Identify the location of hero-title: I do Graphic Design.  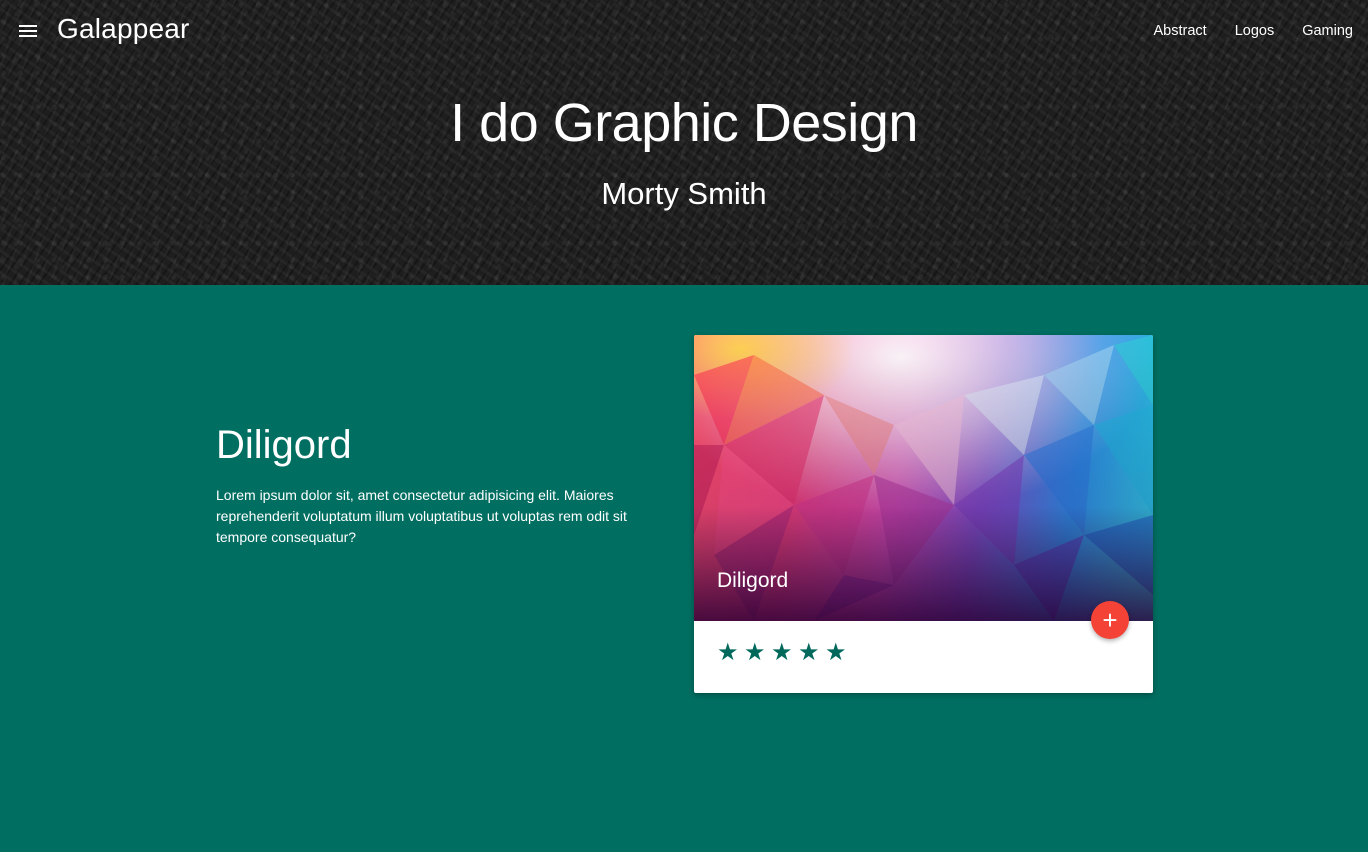
(684, 123).